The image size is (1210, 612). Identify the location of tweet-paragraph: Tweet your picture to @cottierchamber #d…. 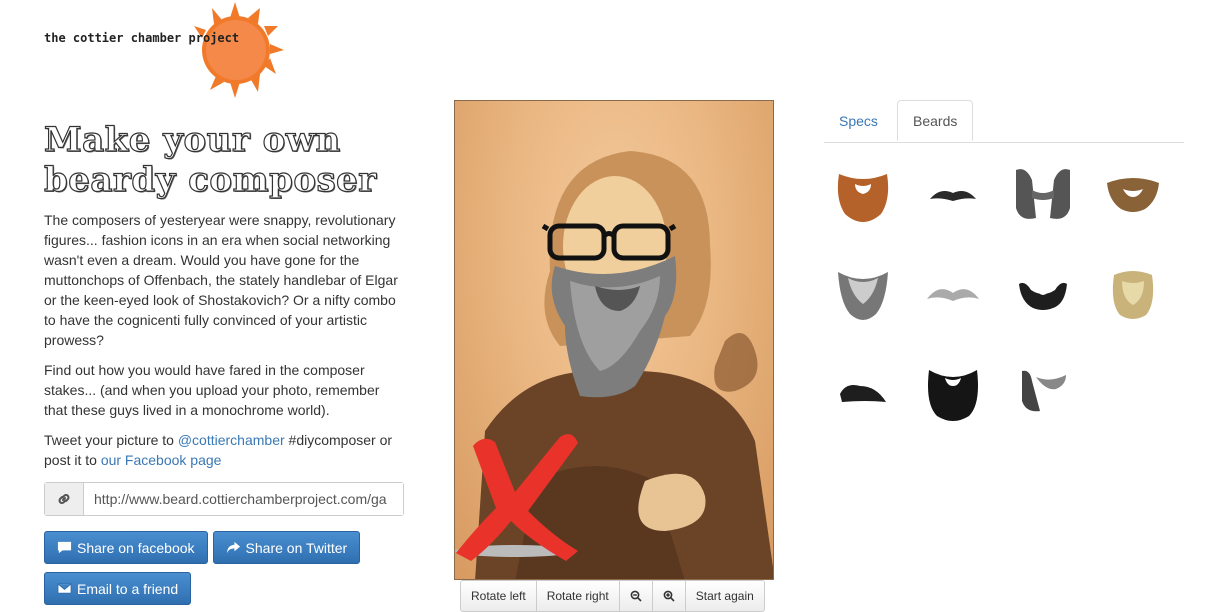
(225, 450).